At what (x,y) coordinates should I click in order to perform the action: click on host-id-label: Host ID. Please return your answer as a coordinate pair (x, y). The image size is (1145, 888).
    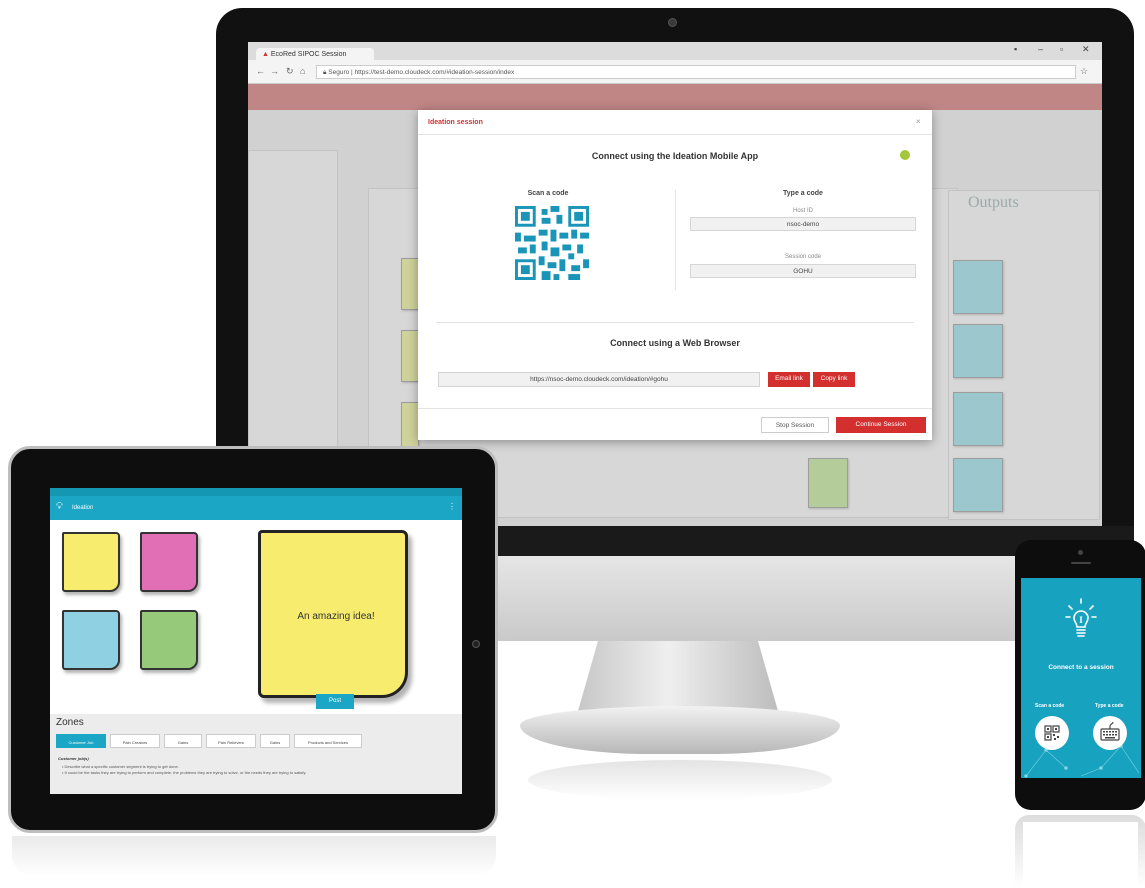
    Looking at the image, I should click on (802, 211).